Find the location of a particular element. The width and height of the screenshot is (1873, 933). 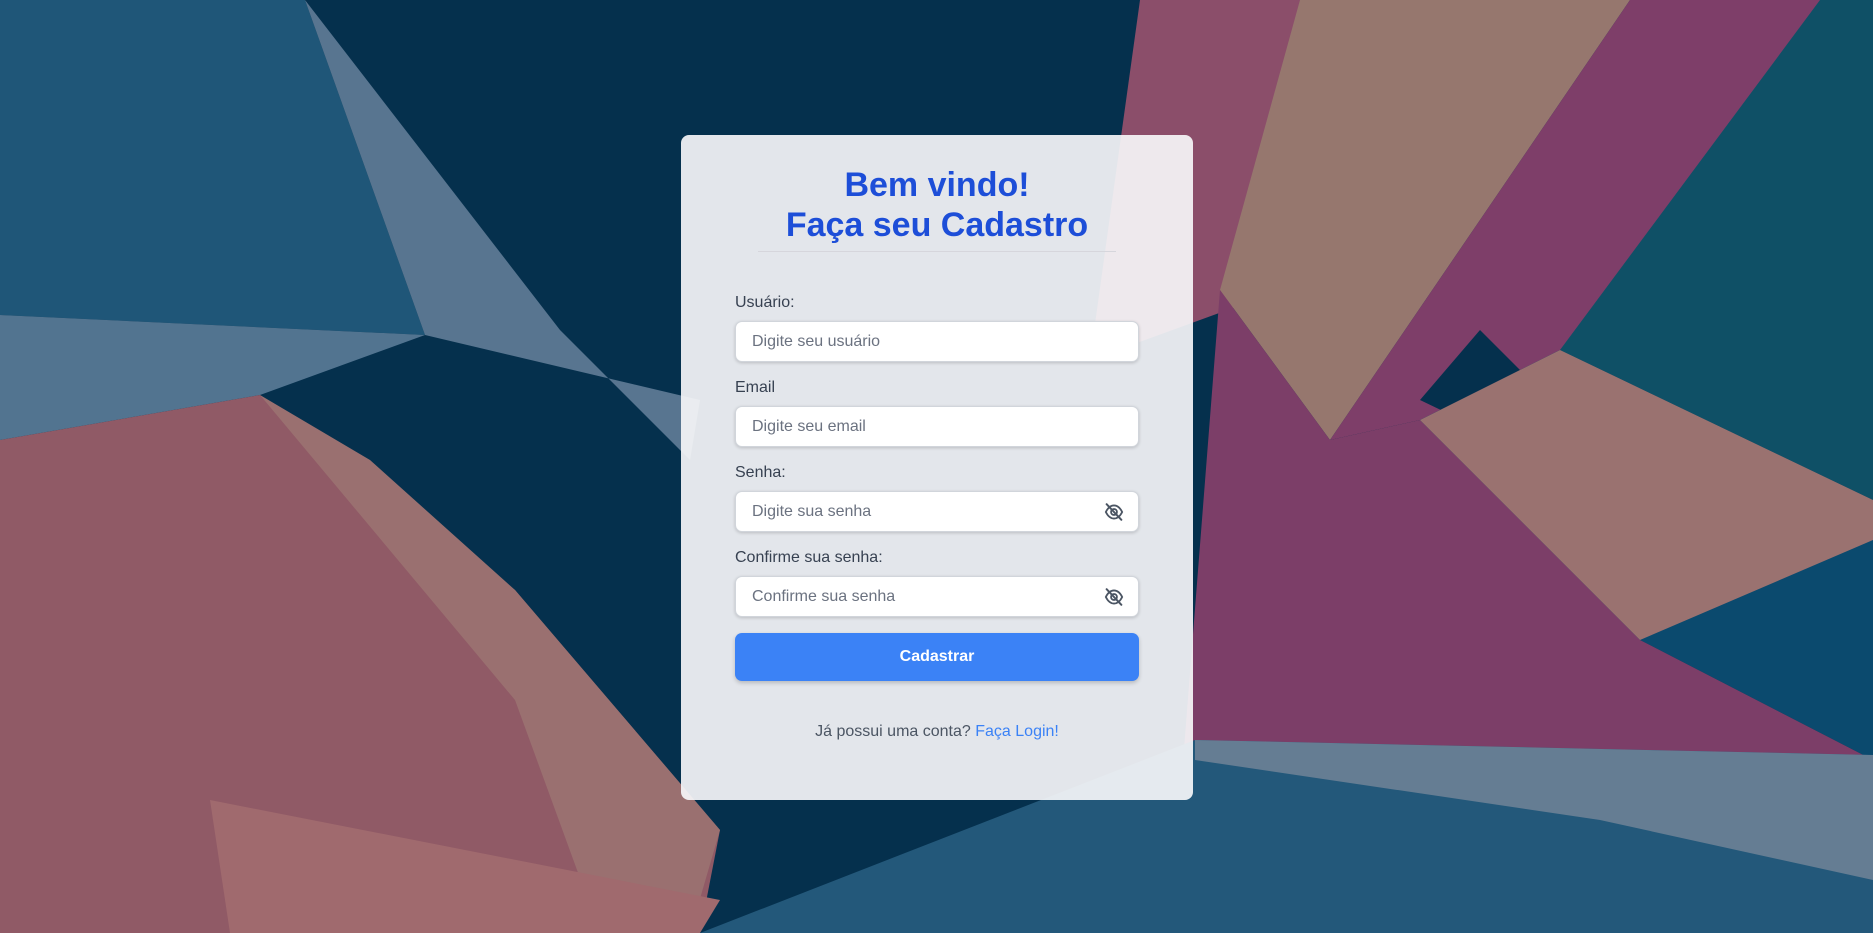

login-prompt: Já possui uma conta? Faça Login! is located at coordinates (937, 732).